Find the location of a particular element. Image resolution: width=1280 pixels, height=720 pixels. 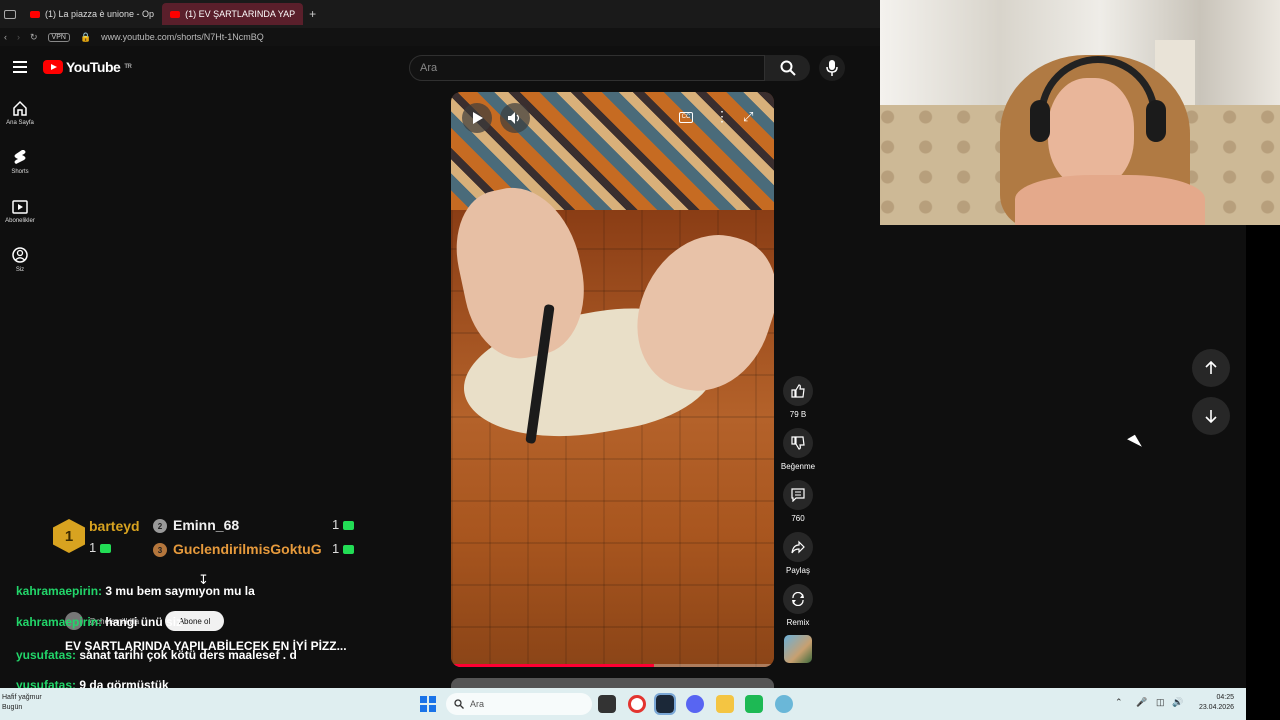

url-field: www.youtube.com/shorts/N7Ht-1NcmBQ is located at coordinates (182, 37).